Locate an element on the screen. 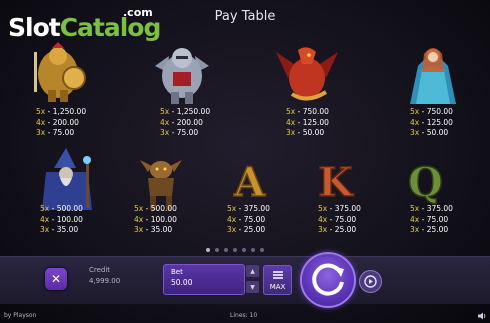 Image resolution: width=490 pixels, height=323 pixels. goblin-icon is located at coordinates (161, 185).